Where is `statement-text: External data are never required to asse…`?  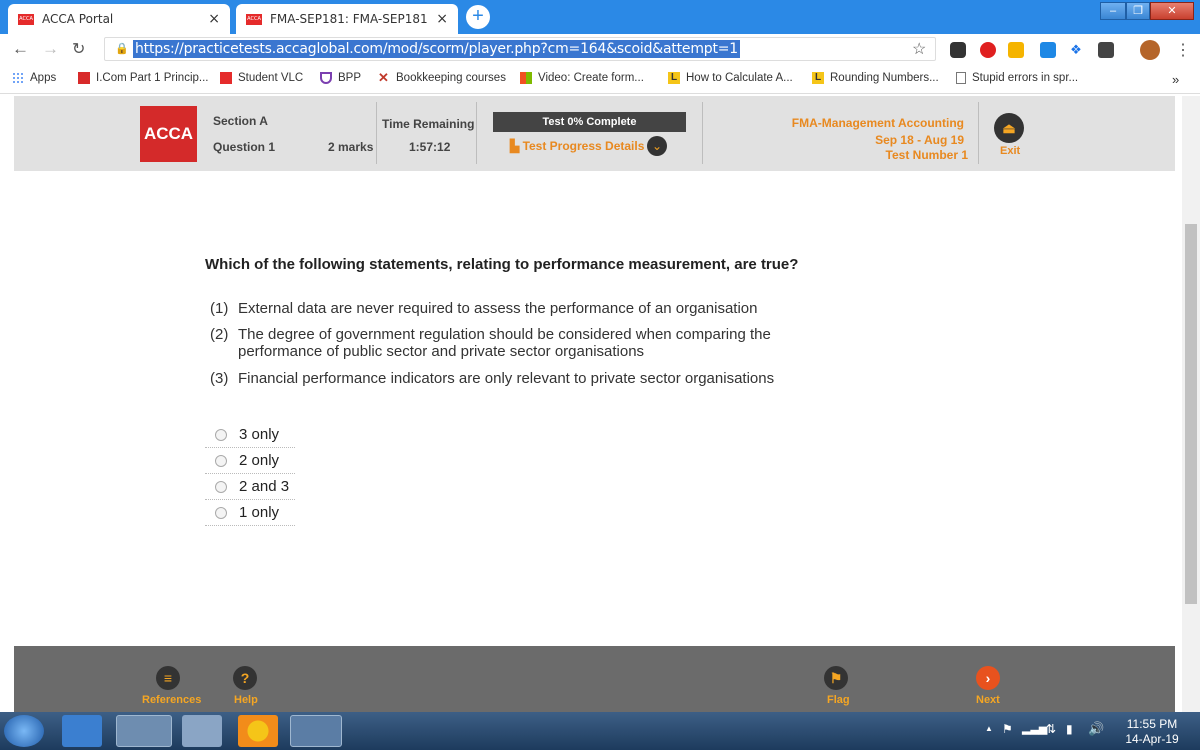 statement-text: External data are never required to asse… is located at coordinates (498, 308).